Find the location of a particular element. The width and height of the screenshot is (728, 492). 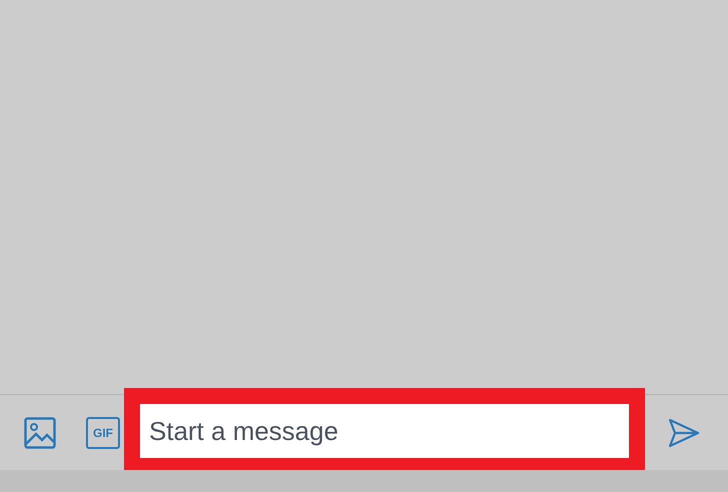

gif-button: GIF is located at coordinates (103, 432).